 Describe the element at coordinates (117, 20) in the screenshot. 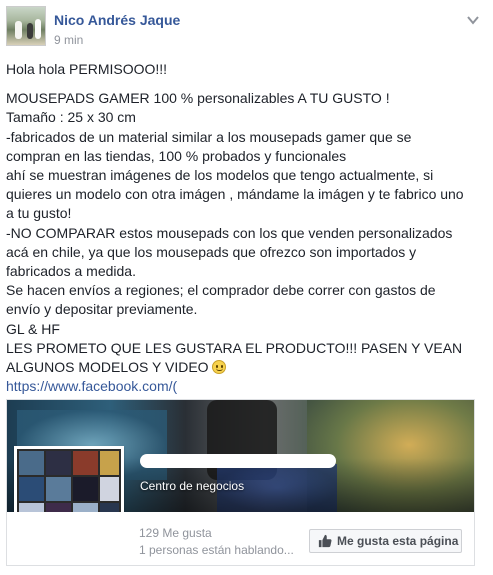

I see `author-name: Nico Andrés Jaque` at that location.